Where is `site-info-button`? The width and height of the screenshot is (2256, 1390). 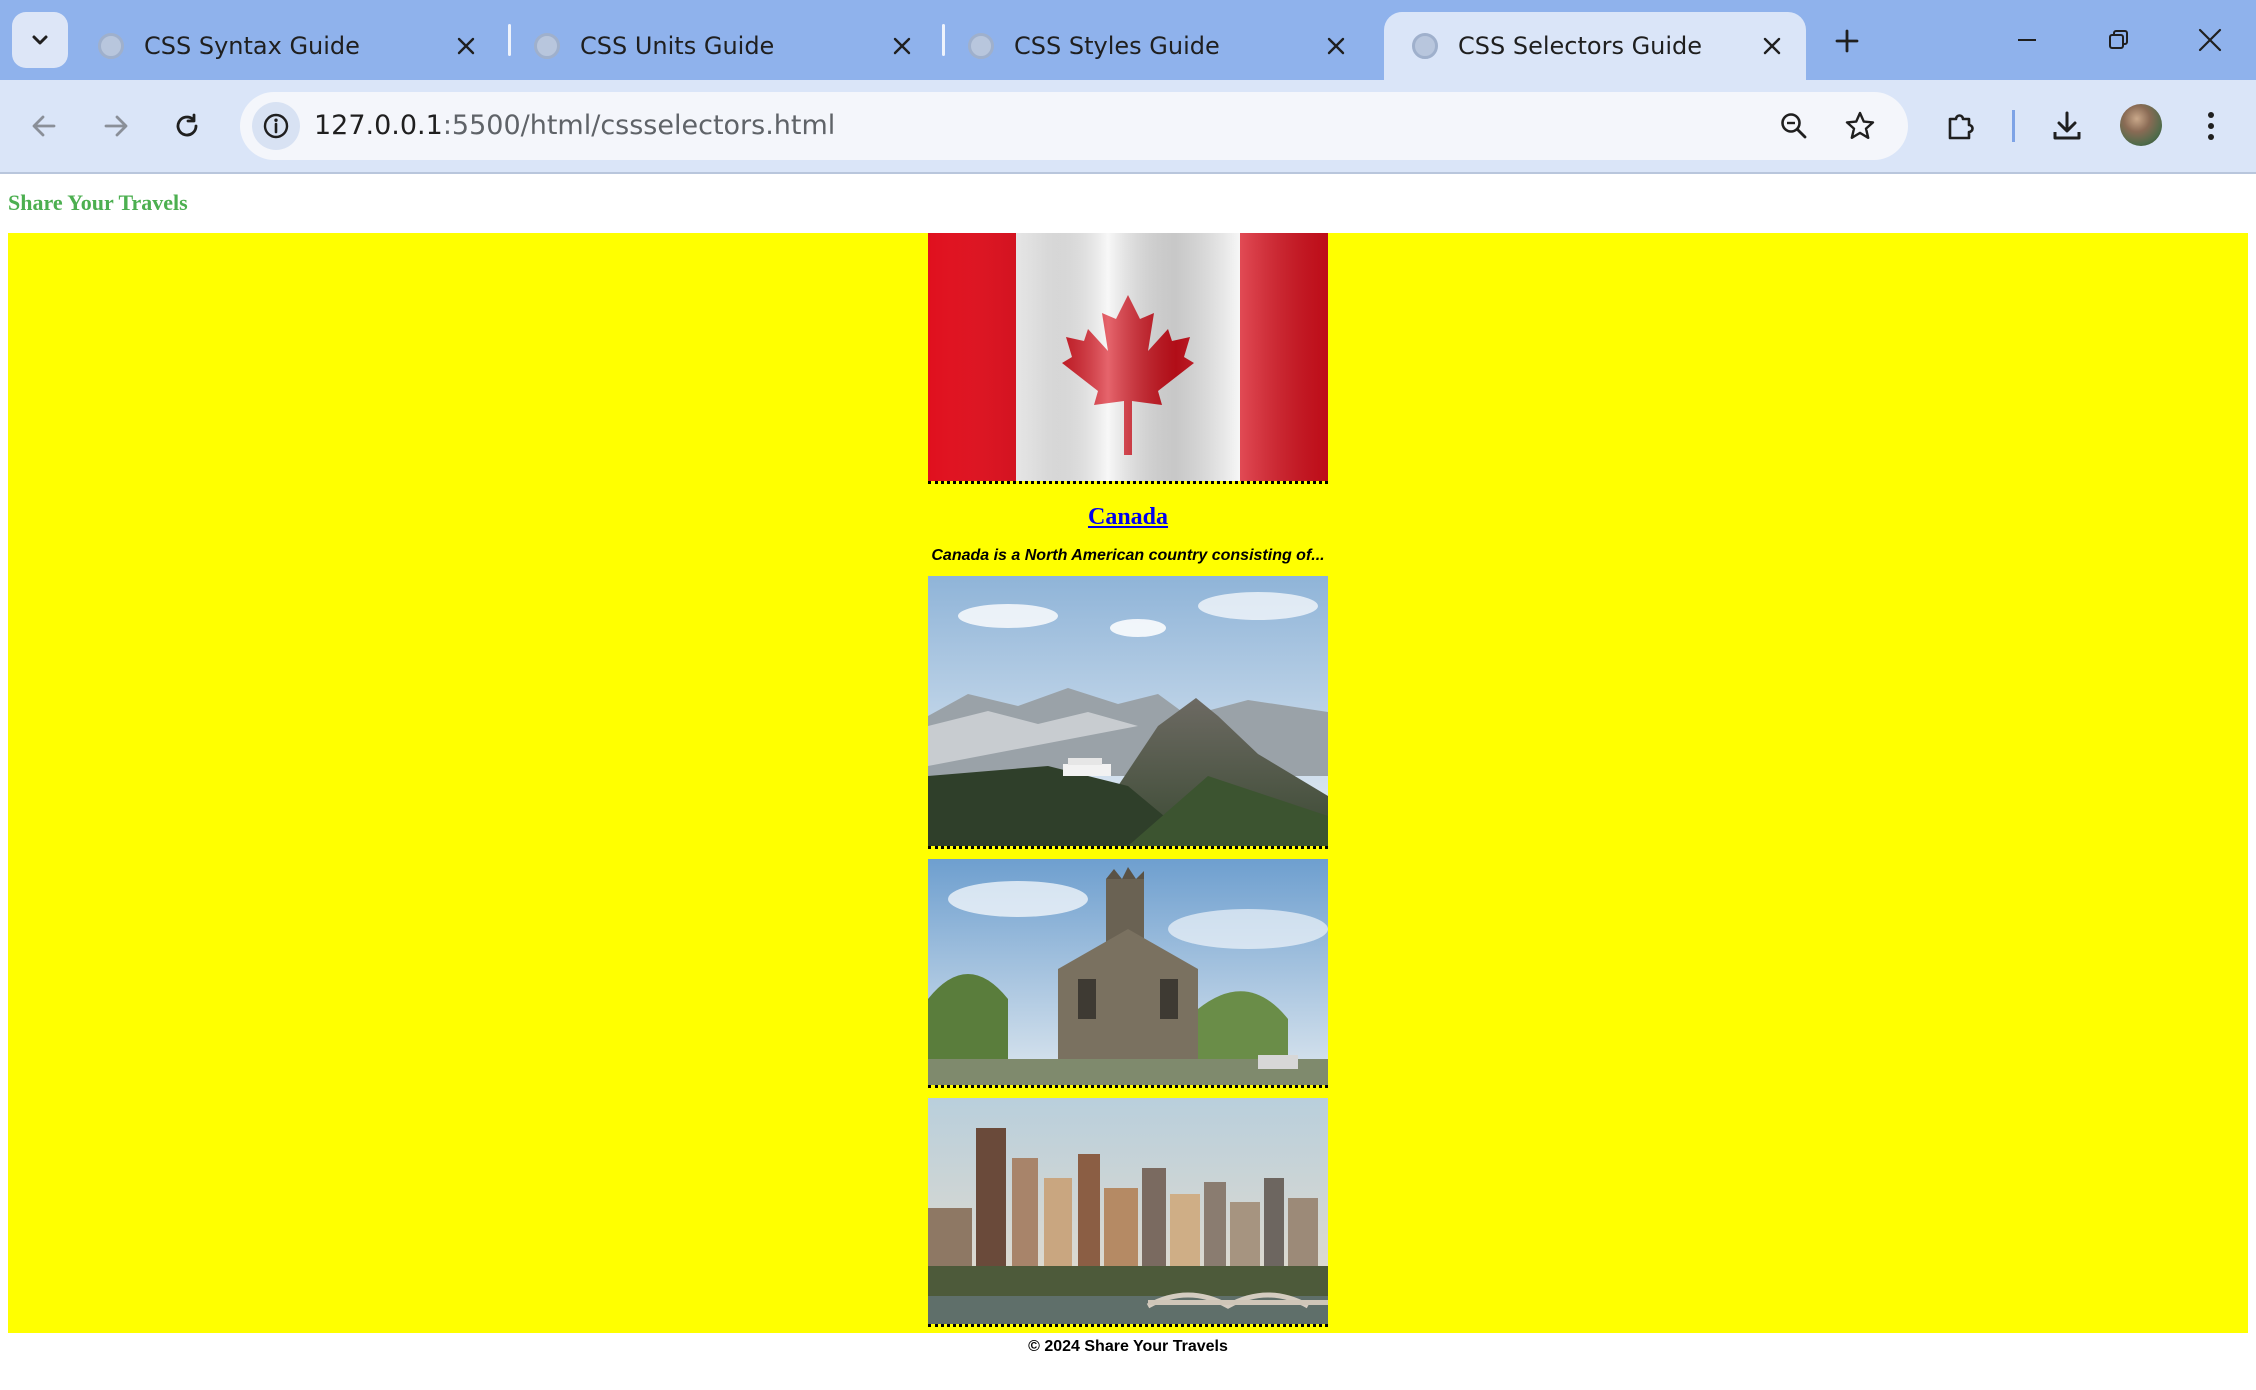 site-info-button is located at coordinates (276, 126).